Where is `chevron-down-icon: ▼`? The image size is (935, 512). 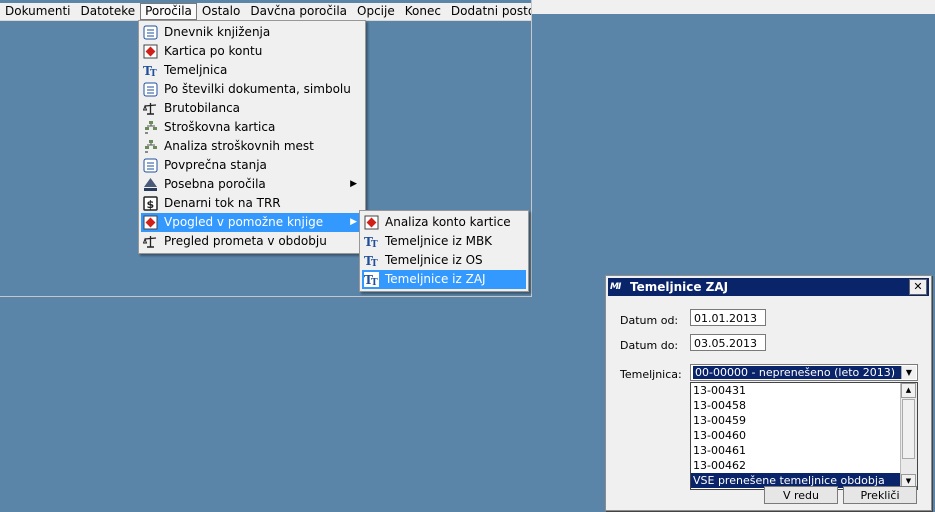 chevron-down-icon: ▼ is located at coordinates (908, 372).